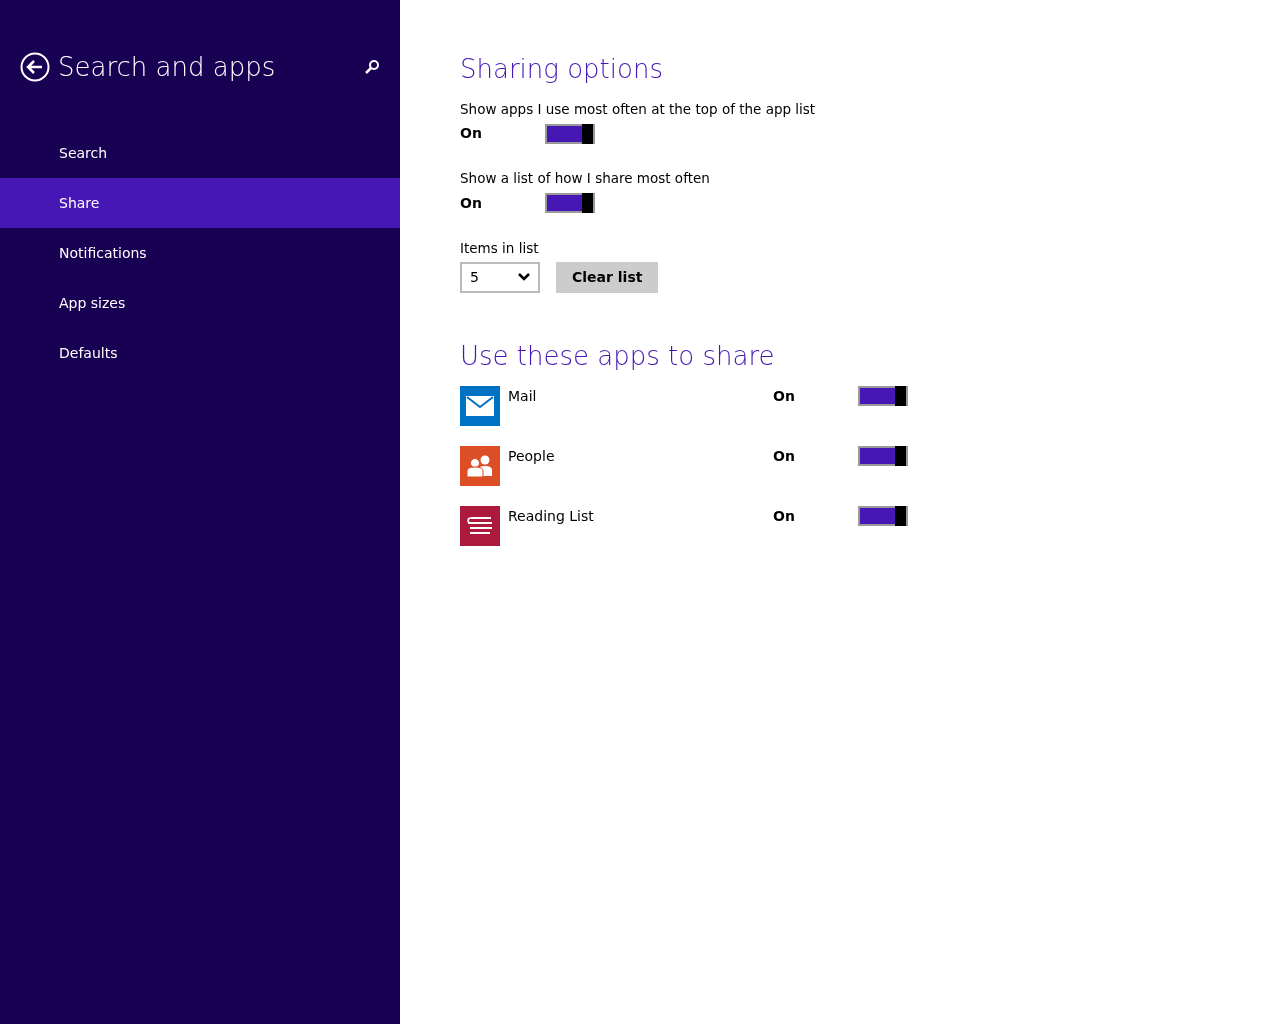 The width and height of the screenshot is (1280, 1024). I want to click on setting-label: Show a list of how I share most often, so click(585, 179).